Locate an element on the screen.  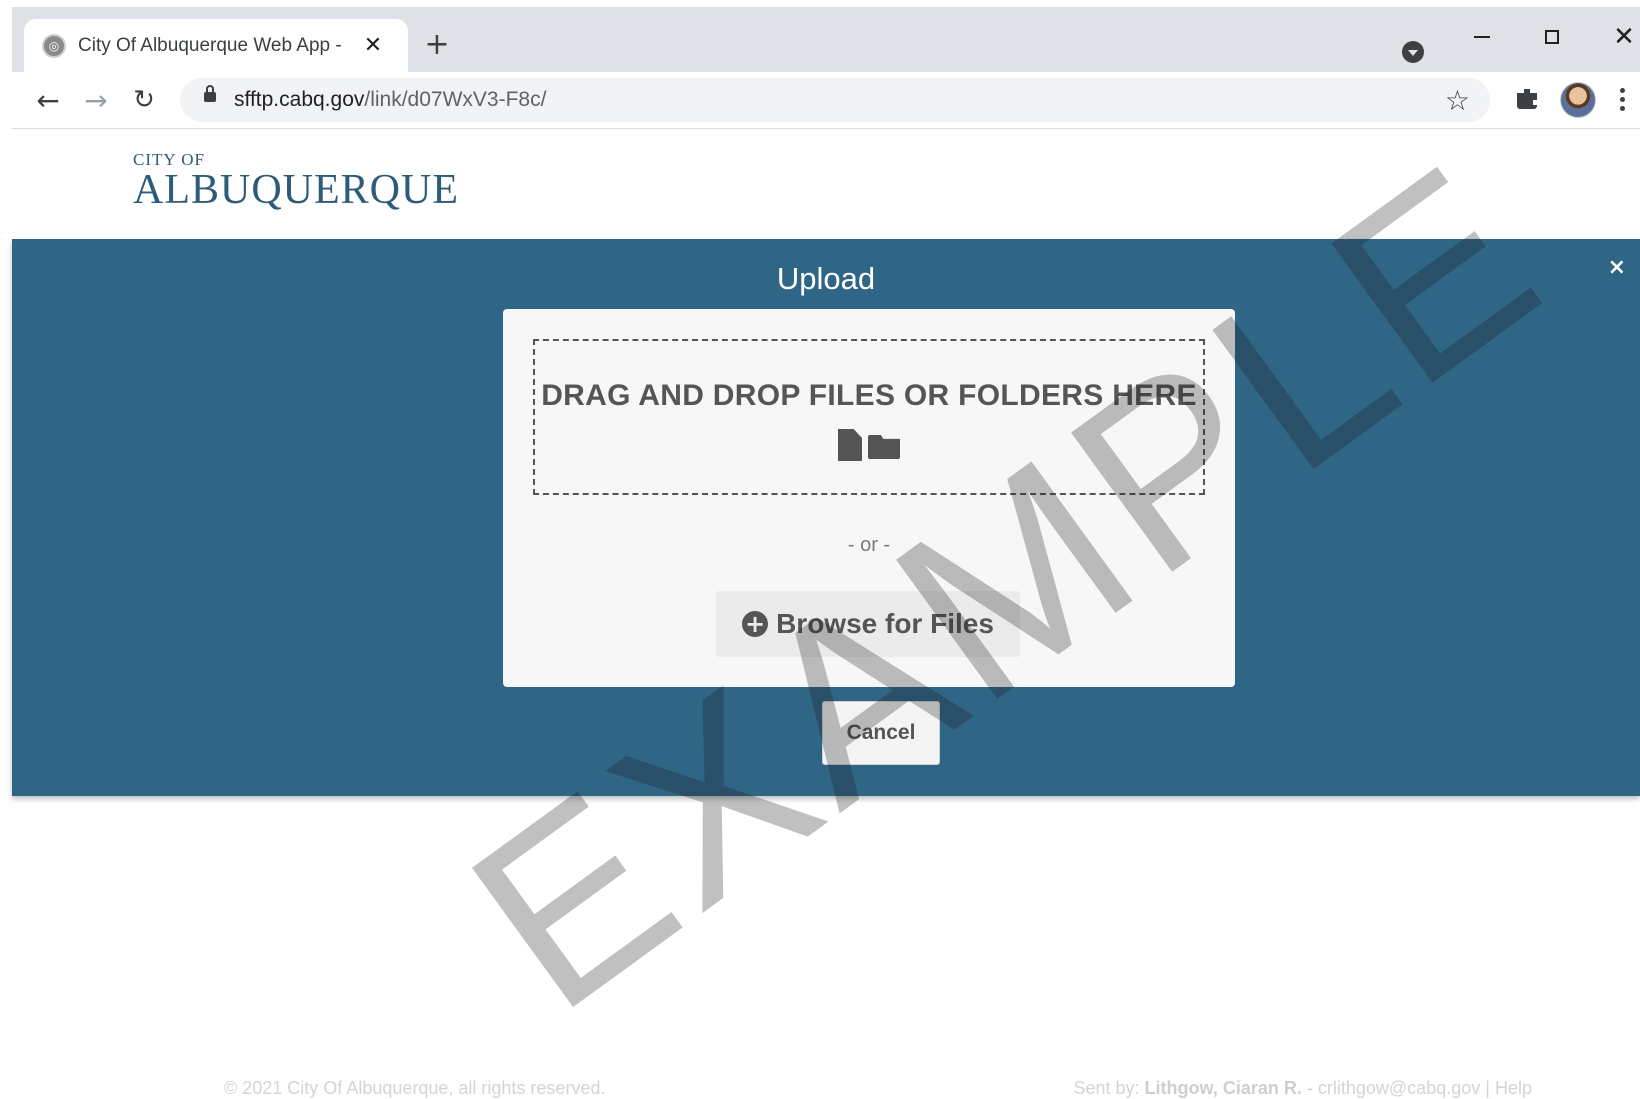
tab-search-icon is located at coordinates (1413, 52).